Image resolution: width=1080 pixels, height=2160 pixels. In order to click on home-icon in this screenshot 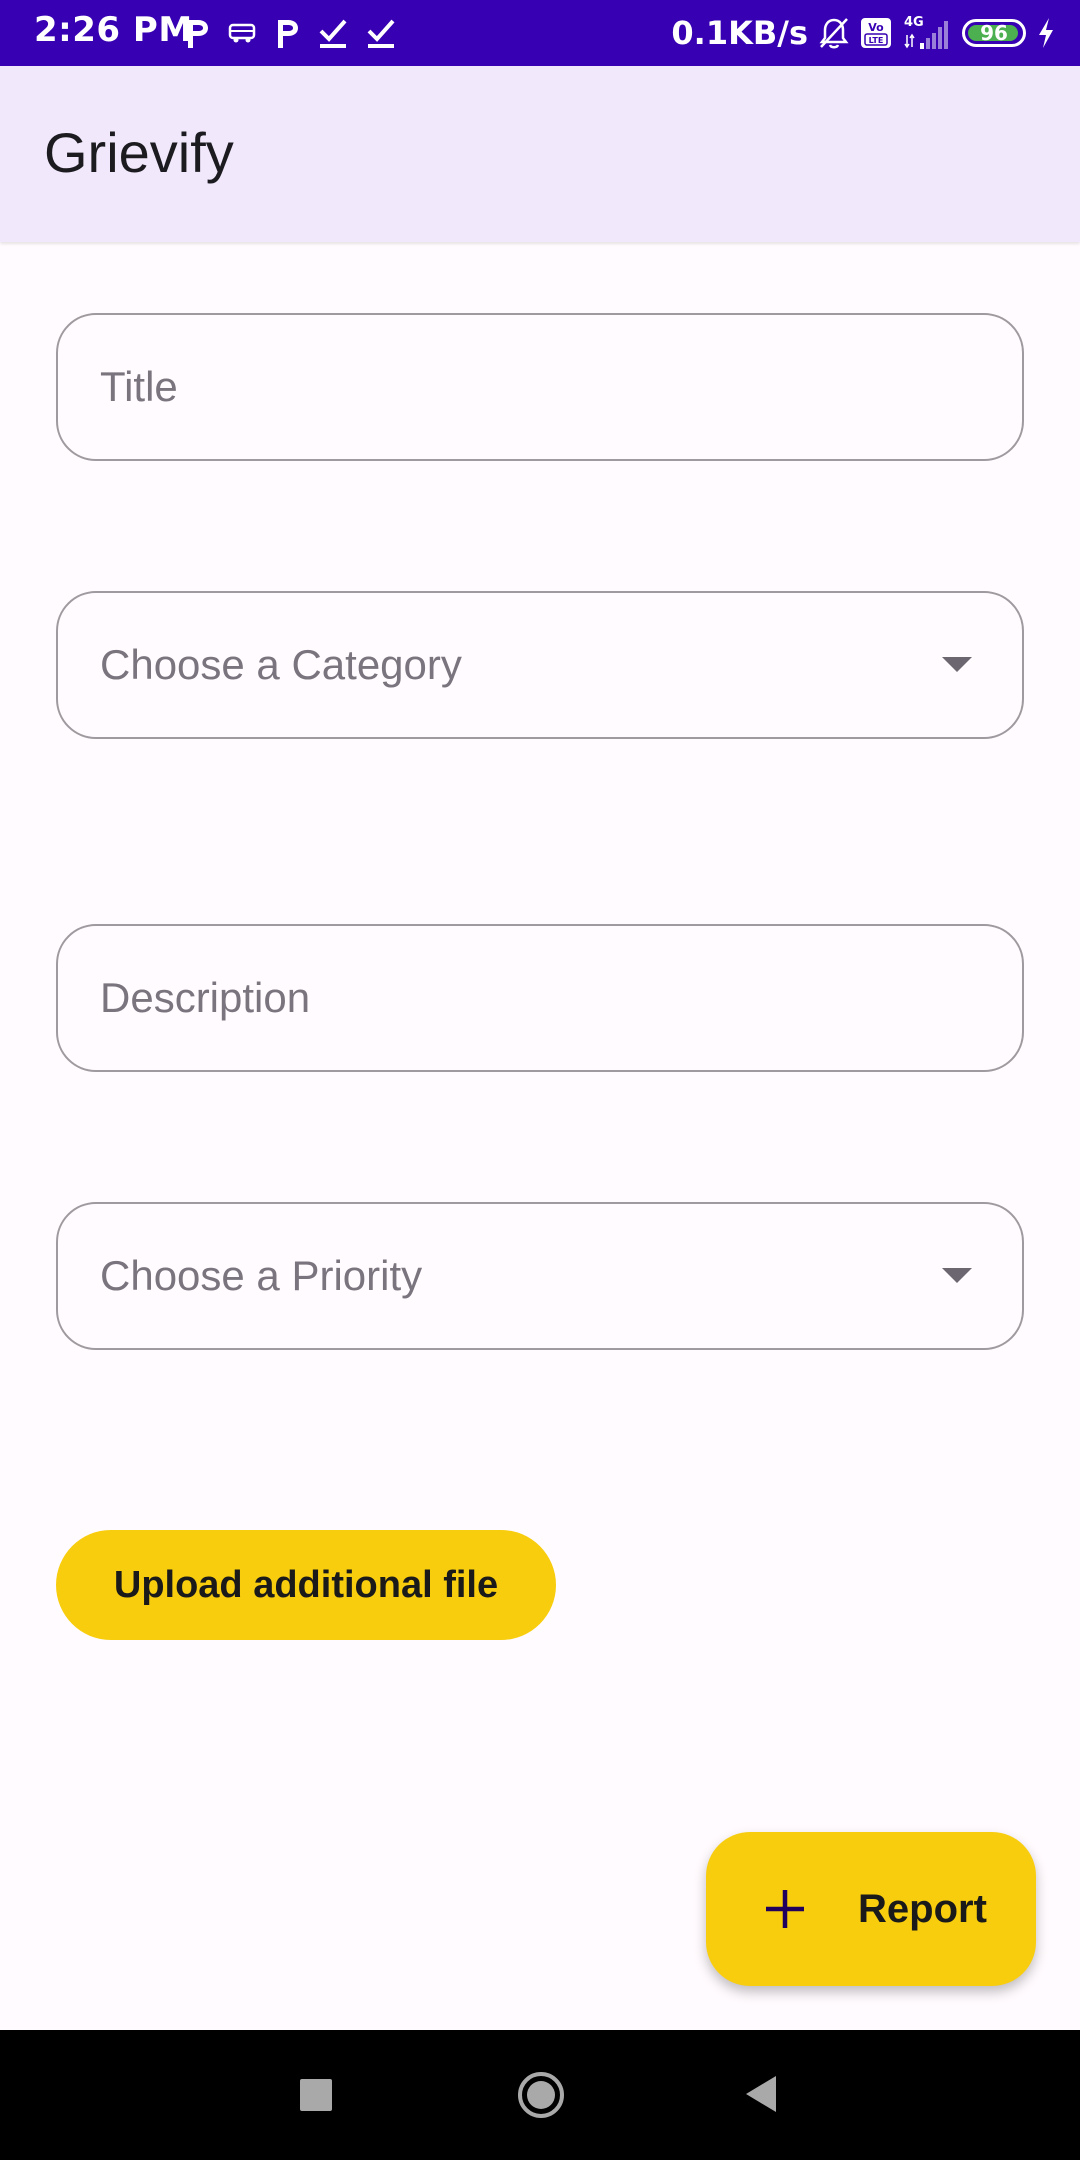, I will do `click(541, 2095)`.